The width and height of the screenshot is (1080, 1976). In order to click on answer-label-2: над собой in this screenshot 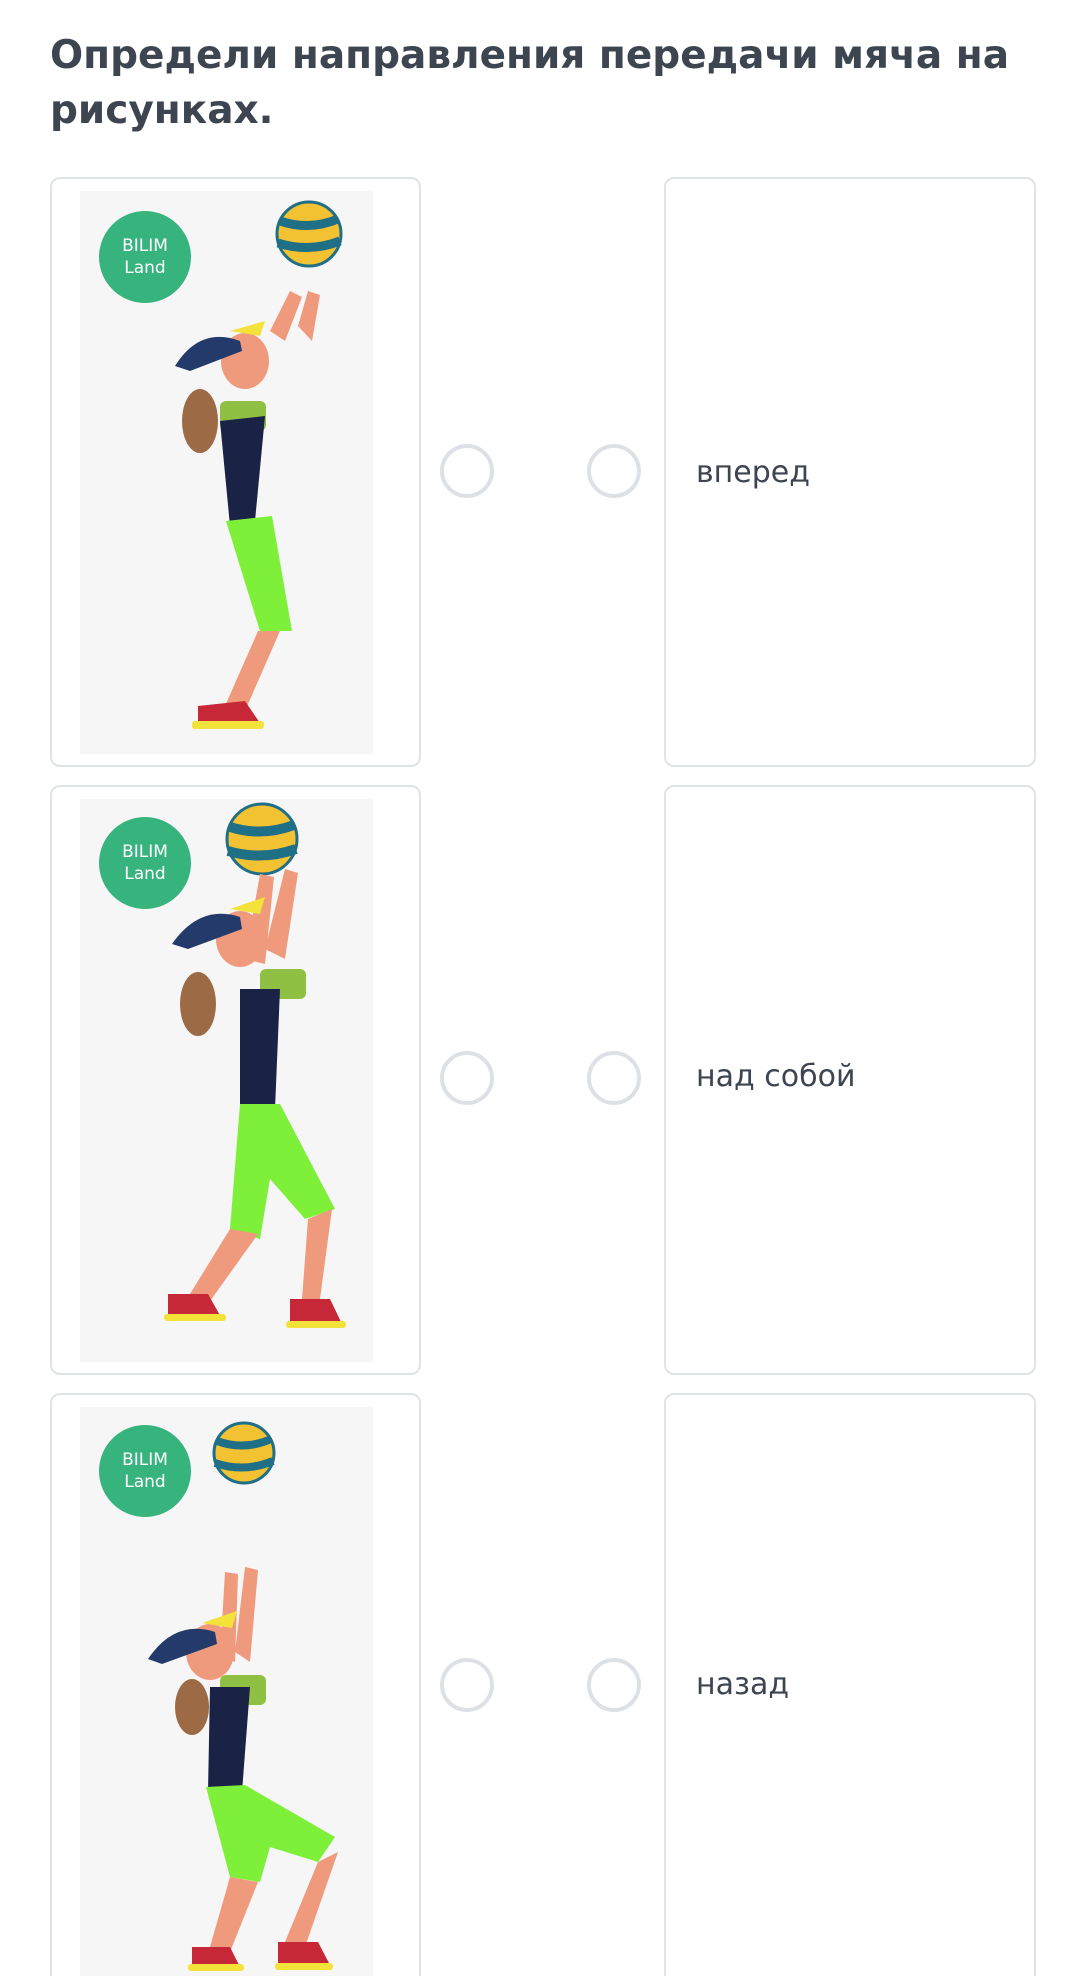, I will do `click(776, 1076)`.